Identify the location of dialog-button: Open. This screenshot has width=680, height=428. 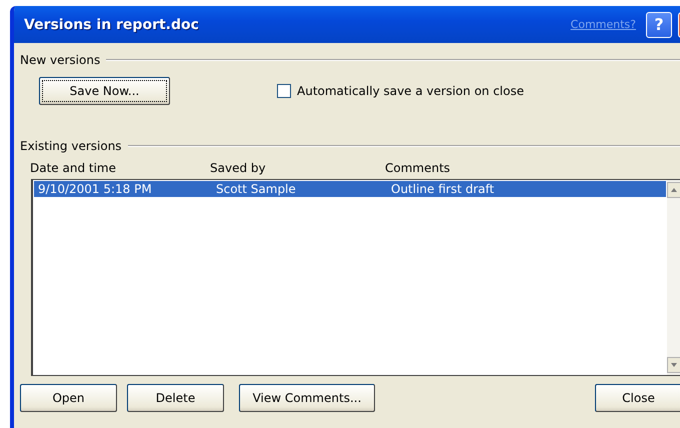
(68, 398).